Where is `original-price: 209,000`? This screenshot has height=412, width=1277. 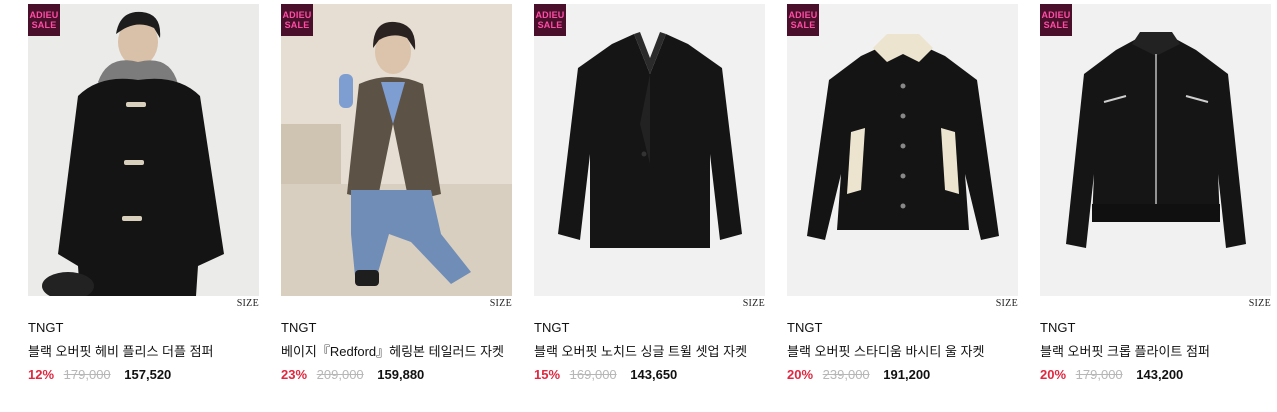
original-price: 209,000 is located at coordinates (340, 374).